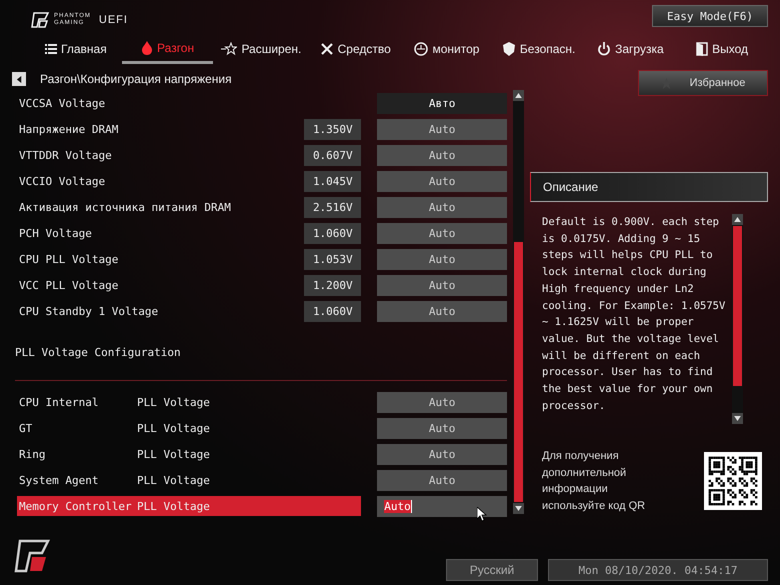  I want to click on setting-label: GT PLL Voltage, so click(189, 428).